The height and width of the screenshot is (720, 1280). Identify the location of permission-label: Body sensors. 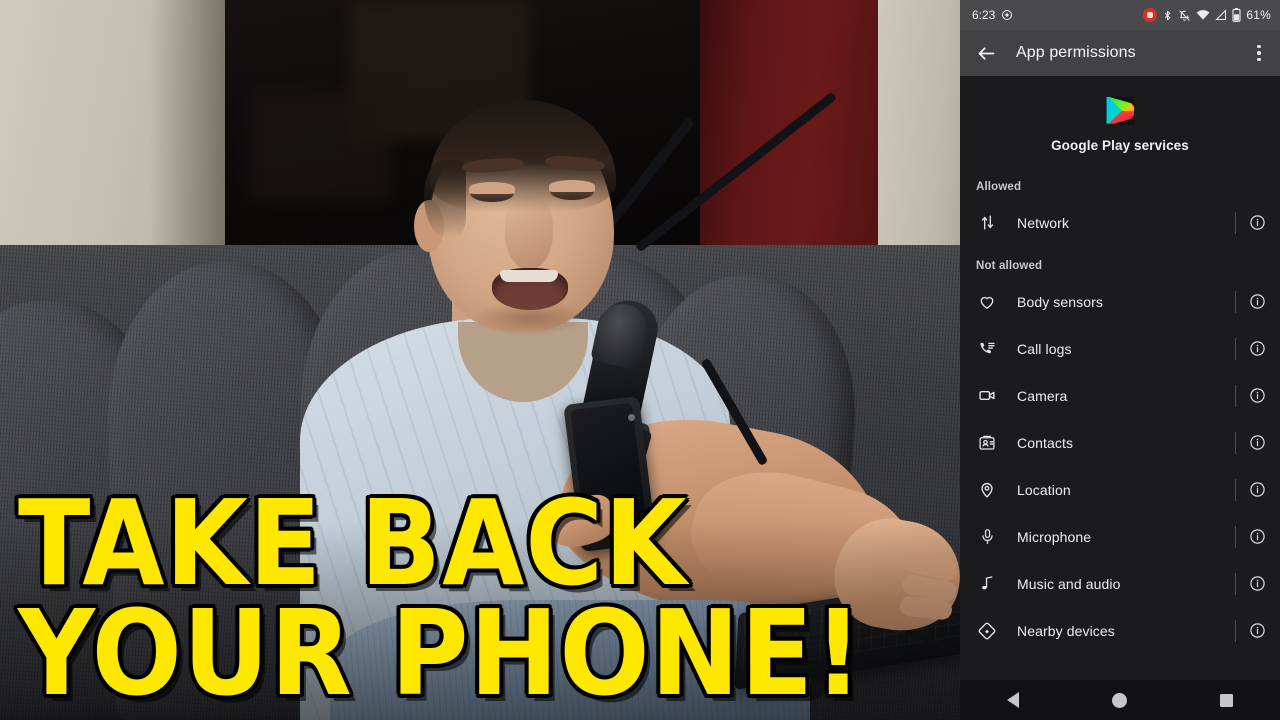
(1060, 301).